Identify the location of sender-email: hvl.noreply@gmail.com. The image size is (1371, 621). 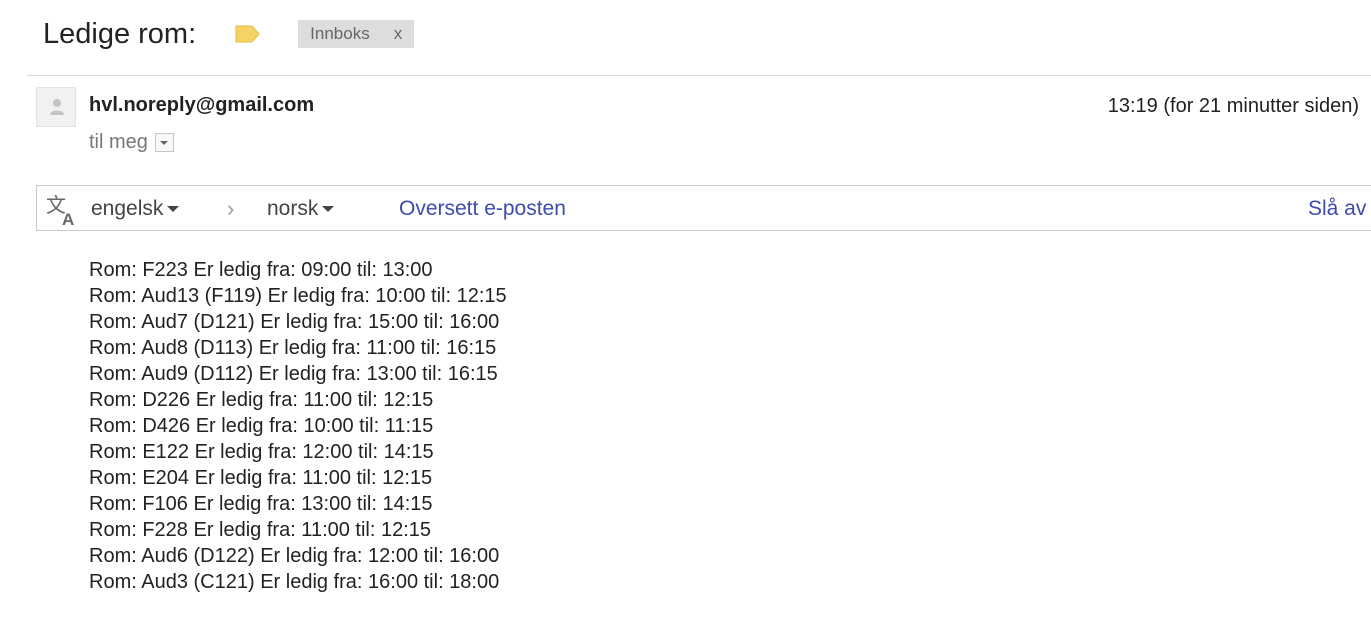
(201, 105).